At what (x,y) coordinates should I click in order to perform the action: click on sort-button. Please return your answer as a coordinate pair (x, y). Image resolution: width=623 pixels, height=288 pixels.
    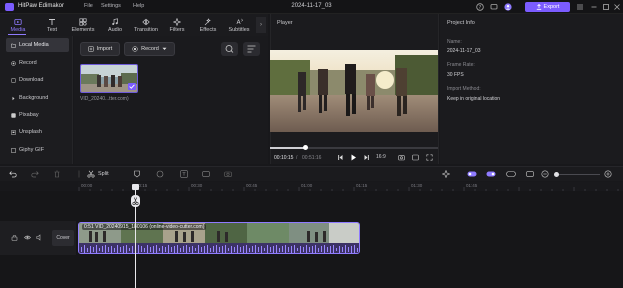
    Looking at the image, I should click on (251, 49).